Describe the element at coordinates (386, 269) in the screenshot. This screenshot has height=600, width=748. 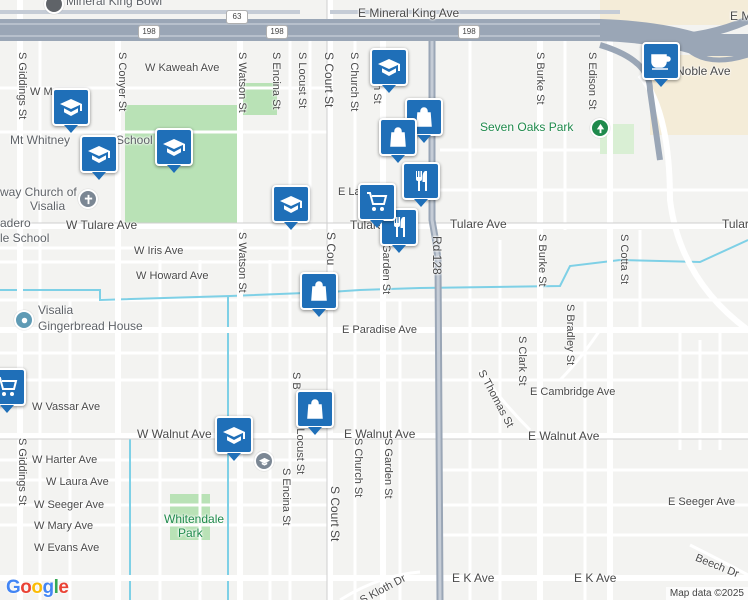
I see `street-label: Garden St` at that location.